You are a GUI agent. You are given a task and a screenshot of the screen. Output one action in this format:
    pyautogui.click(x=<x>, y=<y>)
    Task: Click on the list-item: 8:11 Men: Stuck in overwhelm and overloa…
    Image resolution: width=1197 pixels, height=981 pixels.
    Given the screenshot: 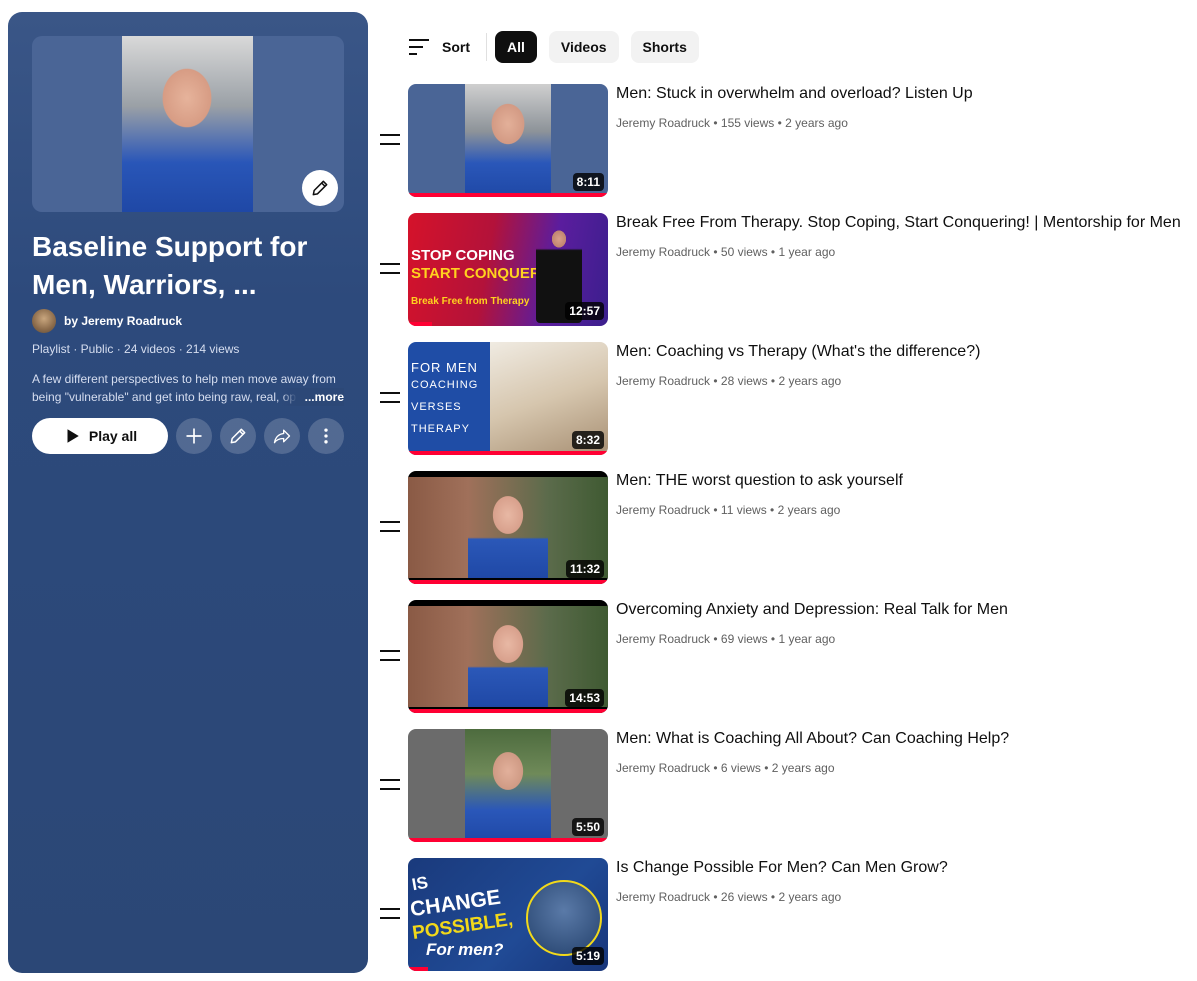 What is the action you would take?
    pyautogui.click(x=783, y=140)
    